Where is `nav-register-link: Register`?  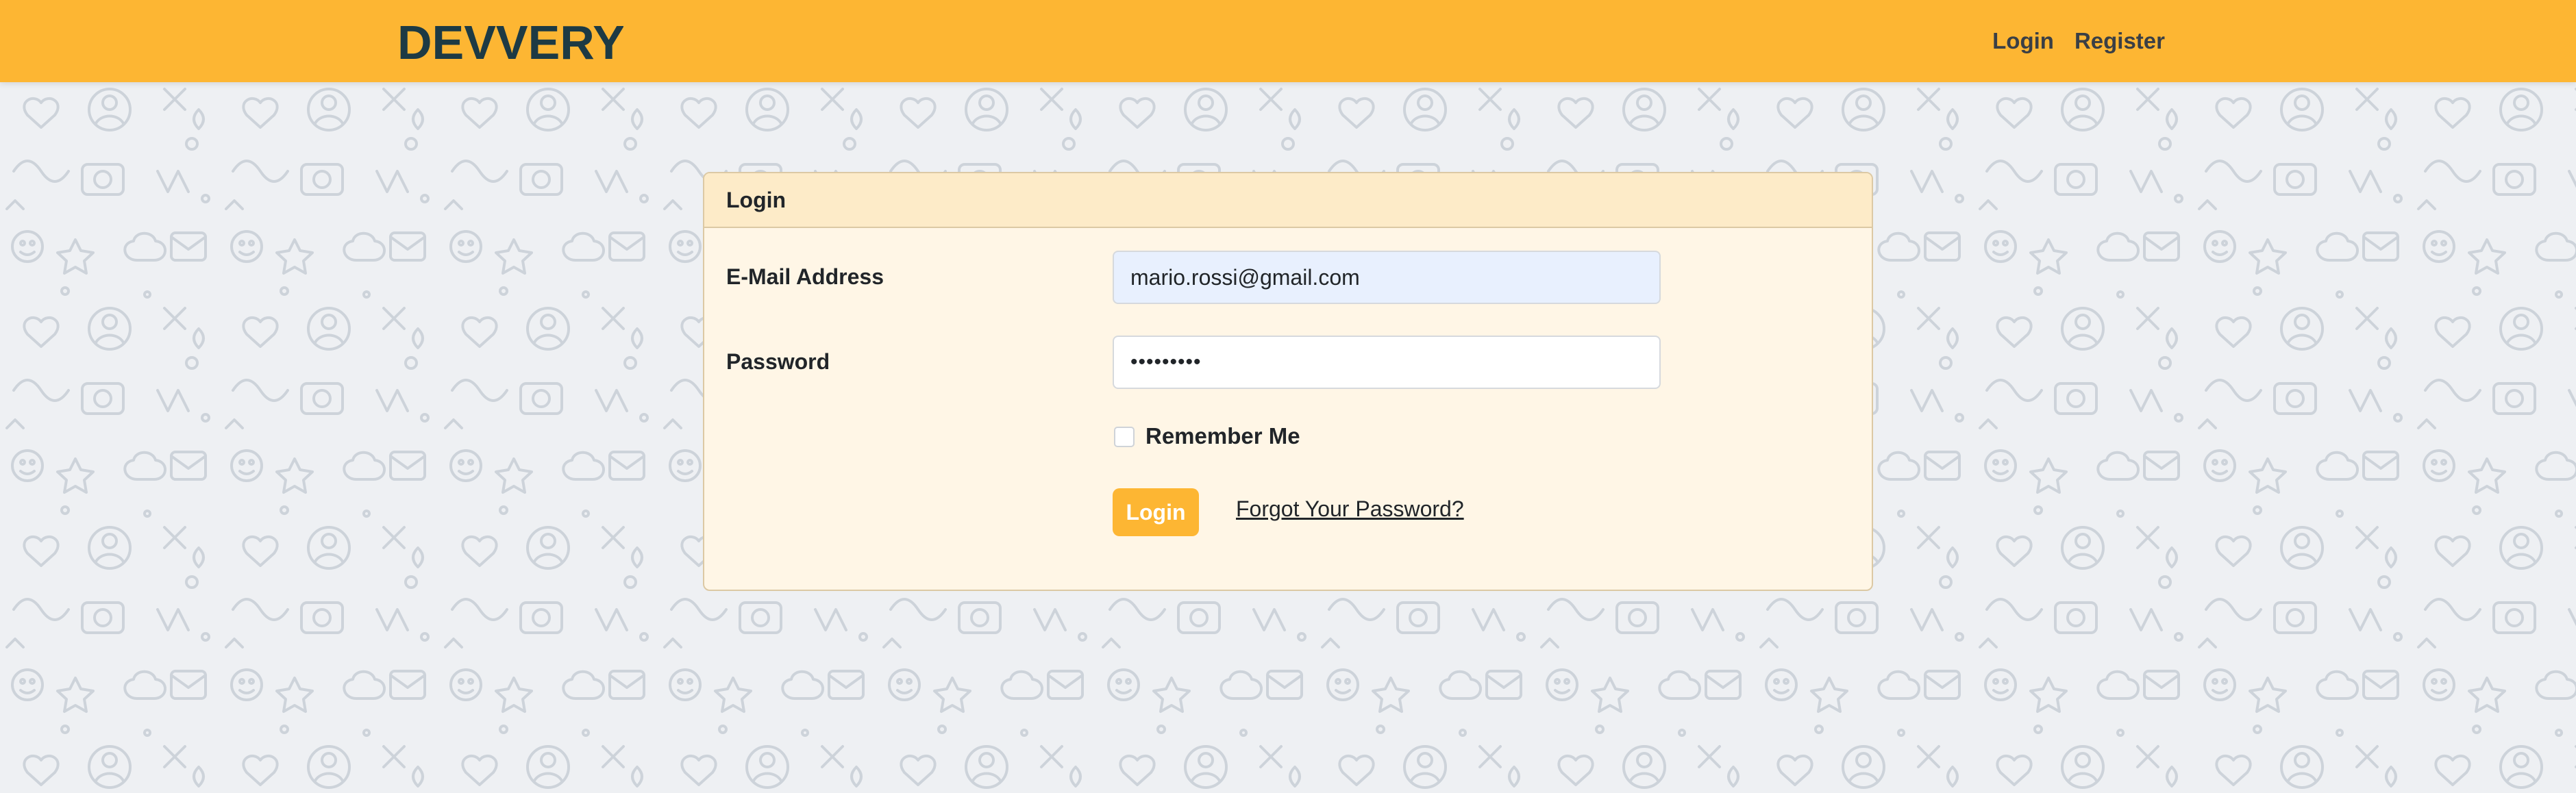
nav-register-link: Register is located at coordinates (2120, 41).